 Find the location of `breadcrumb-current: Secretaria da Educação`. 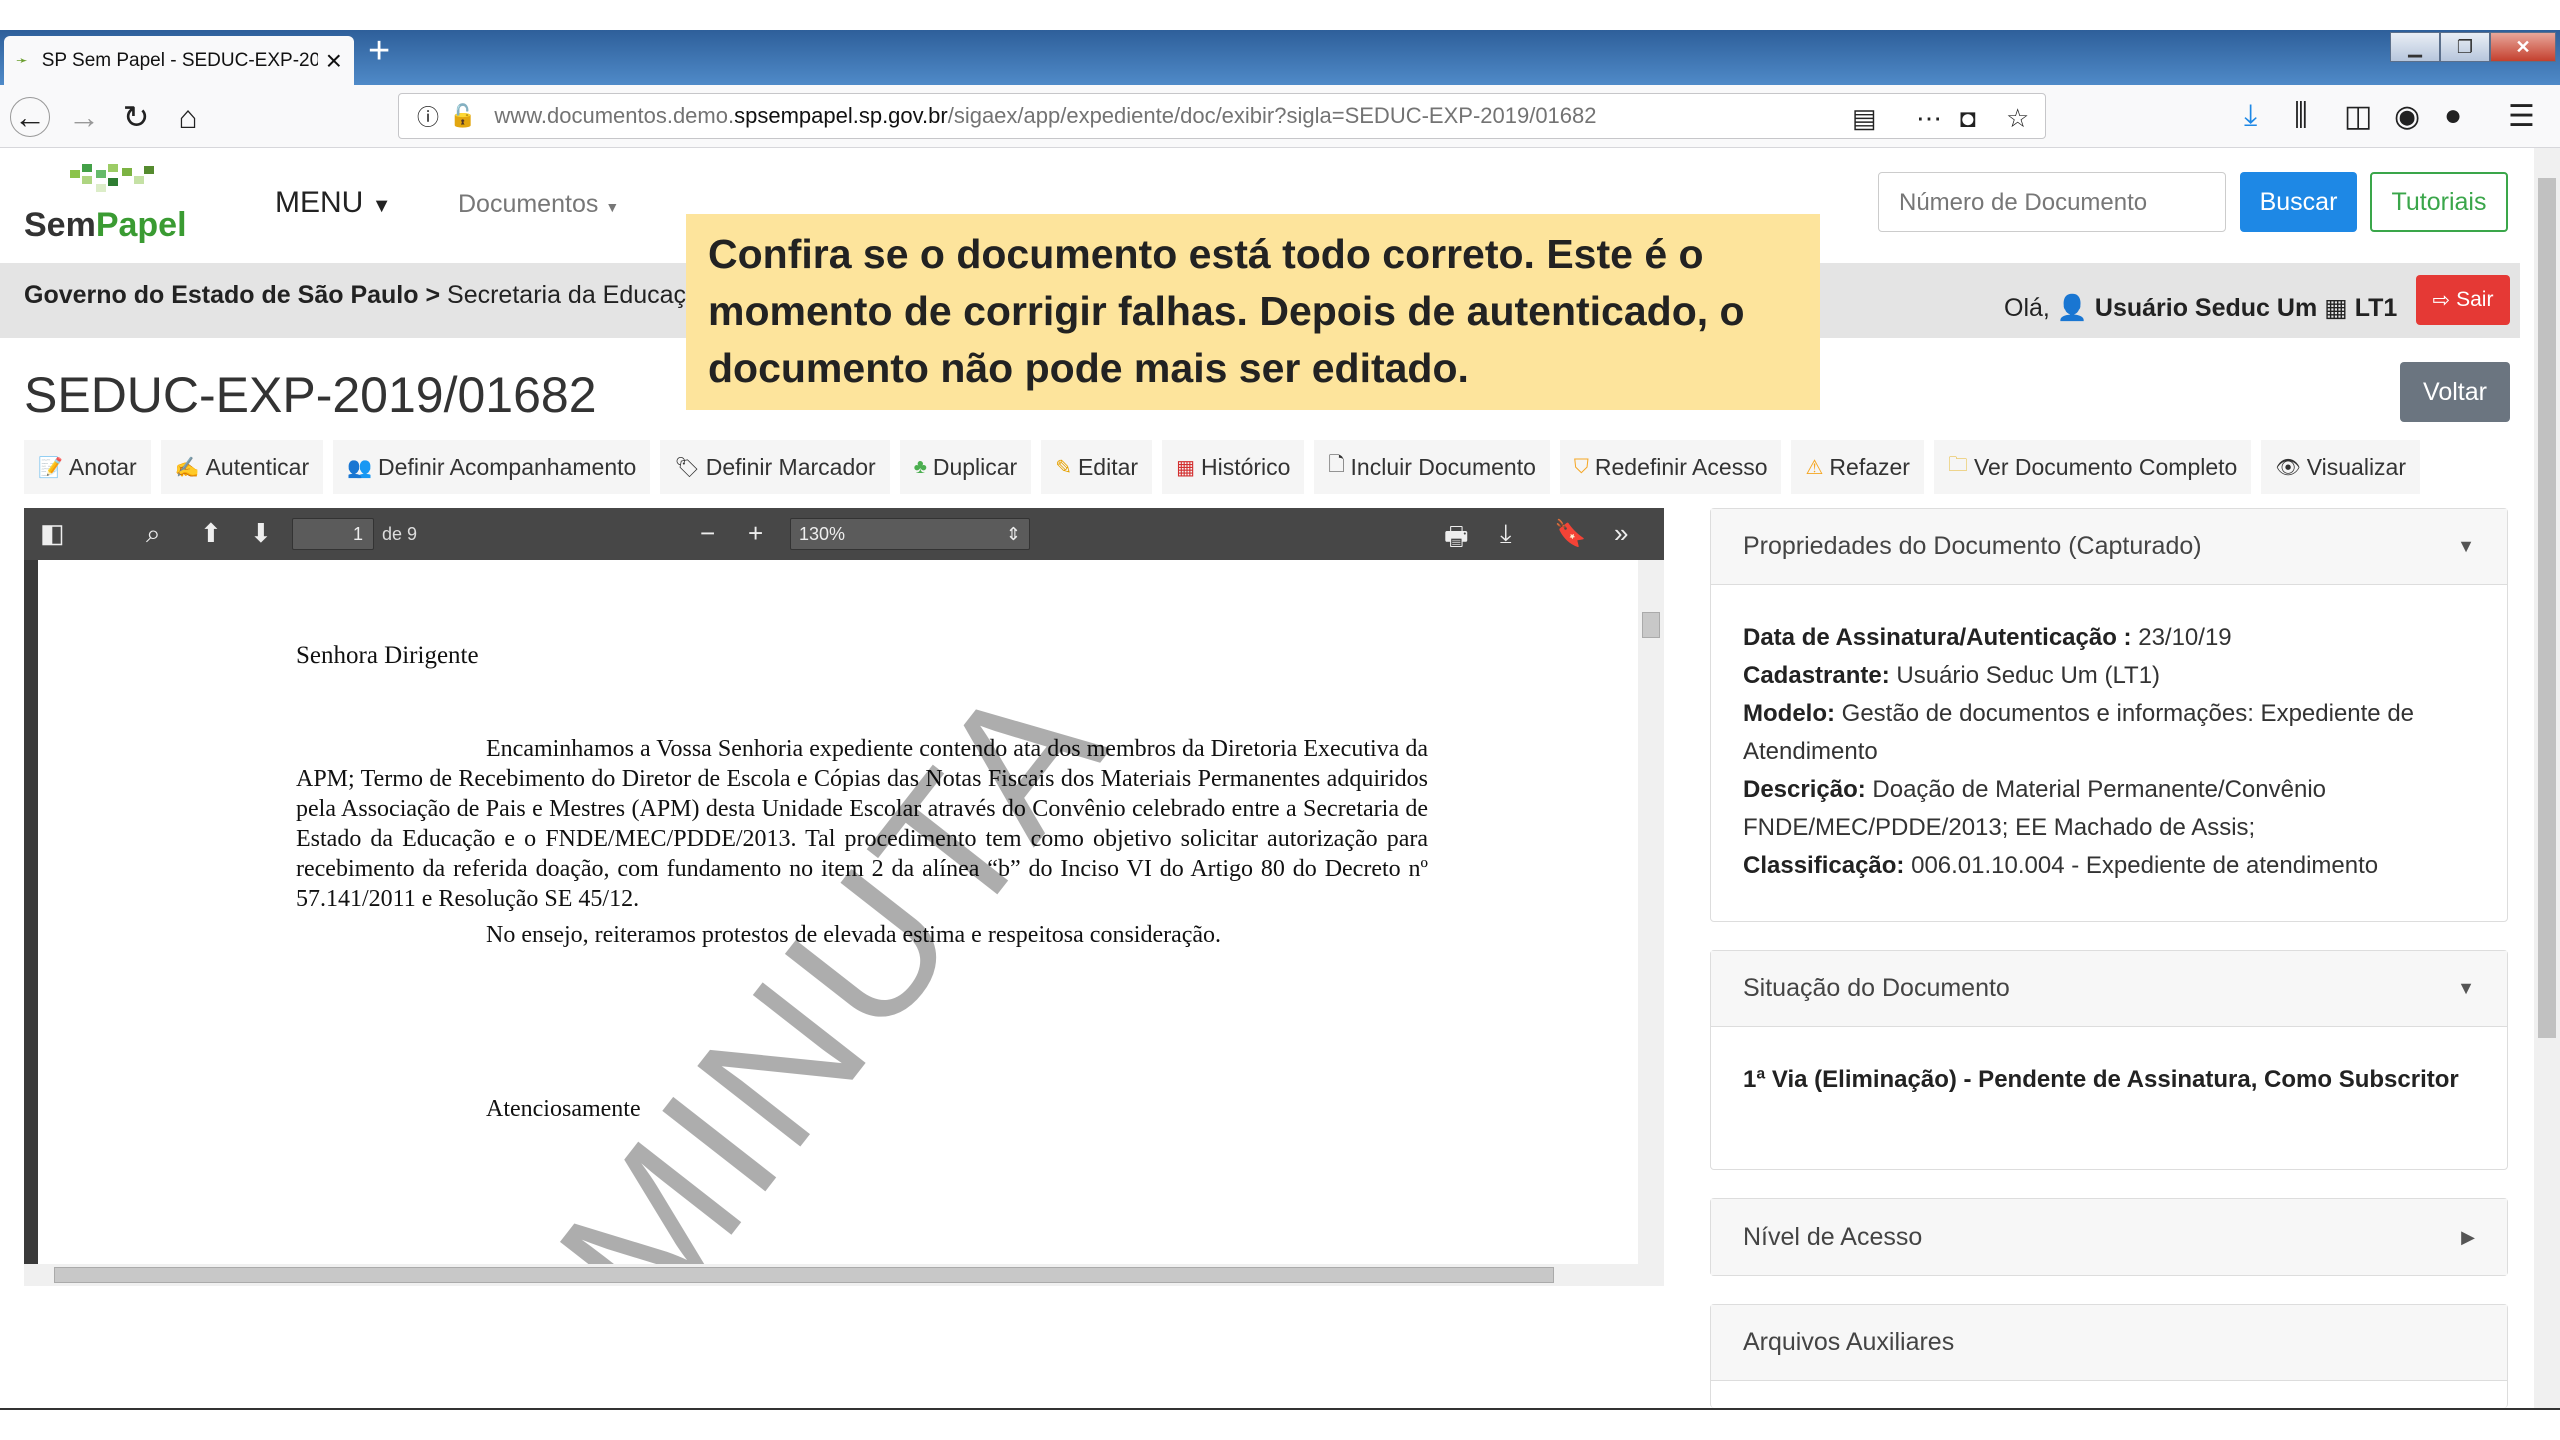

breadcrumb-current: Secretaria da Educação is located at coordinates (580, 295).